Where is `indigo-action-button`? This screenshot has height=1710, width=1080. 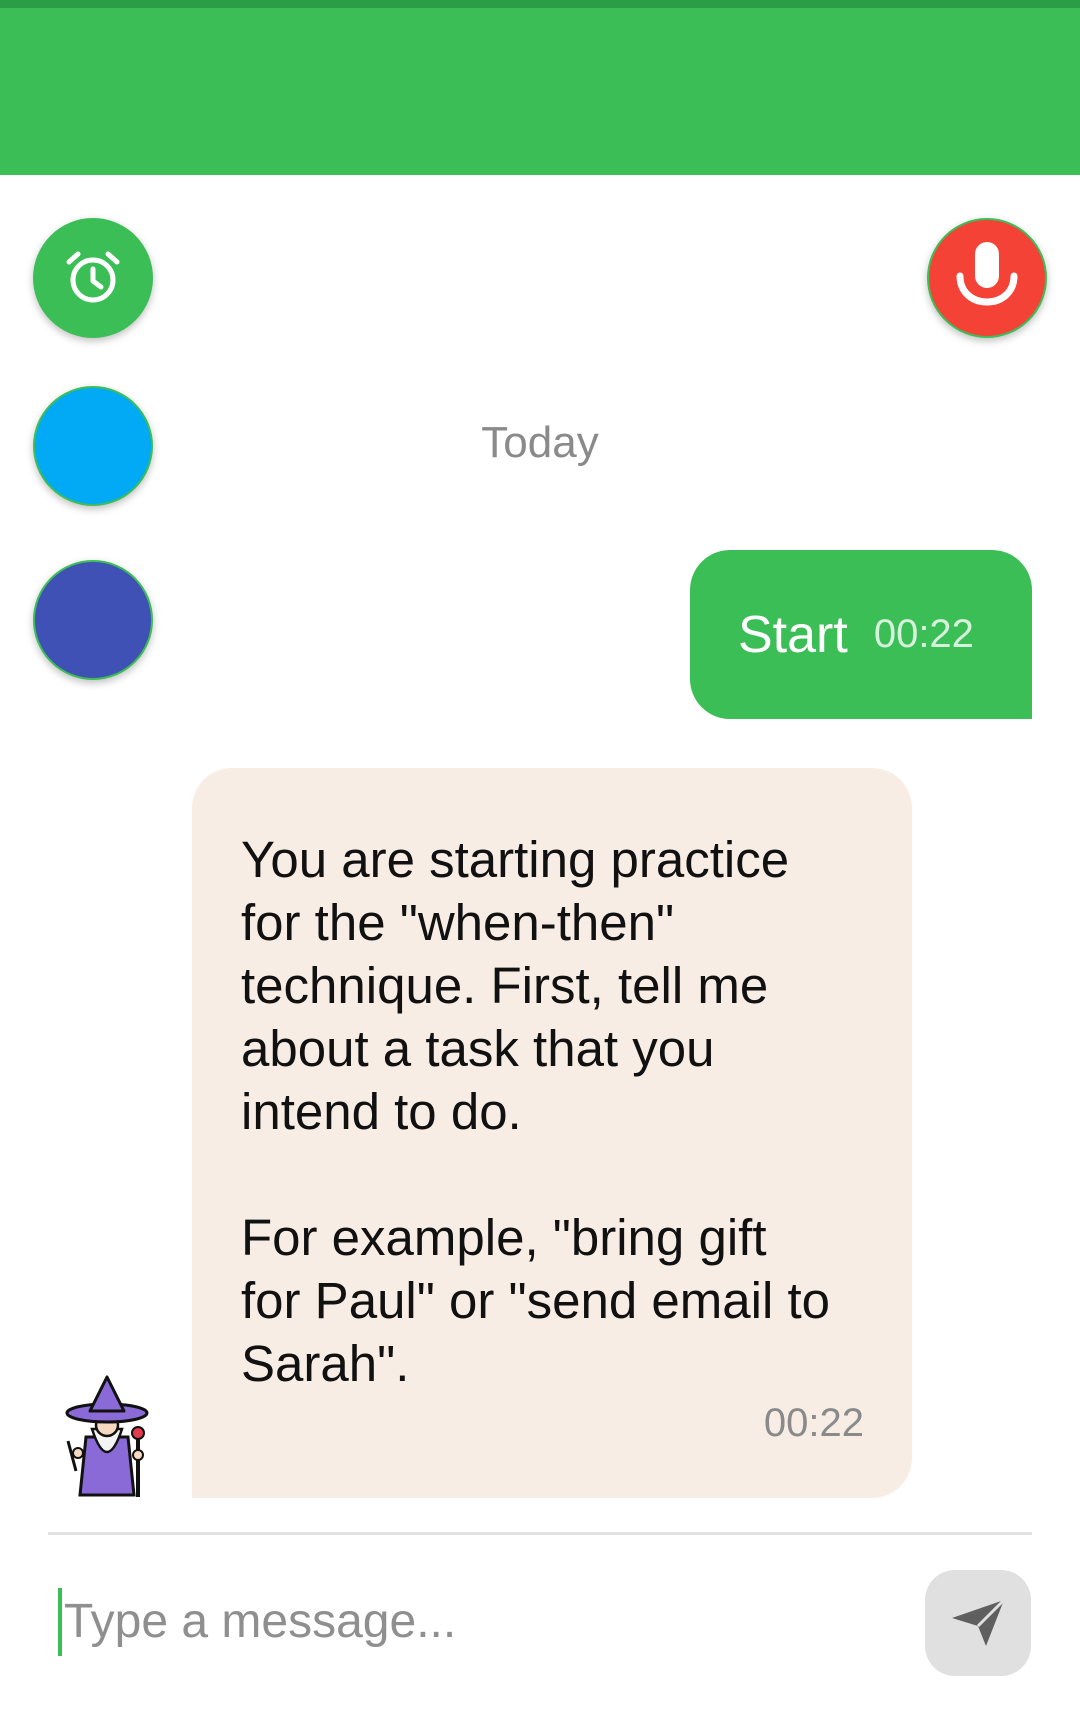
indigo-action-button is located at coordinates (93, 620).